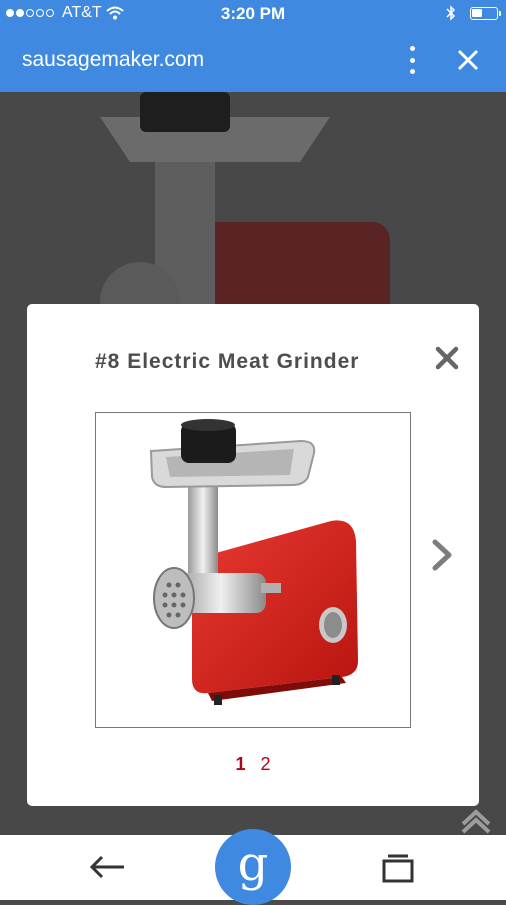  What do you see at coordinates (412, 60) in the screenshot?
I see `kebab-menu-icon` at bounding box center [412, 60].